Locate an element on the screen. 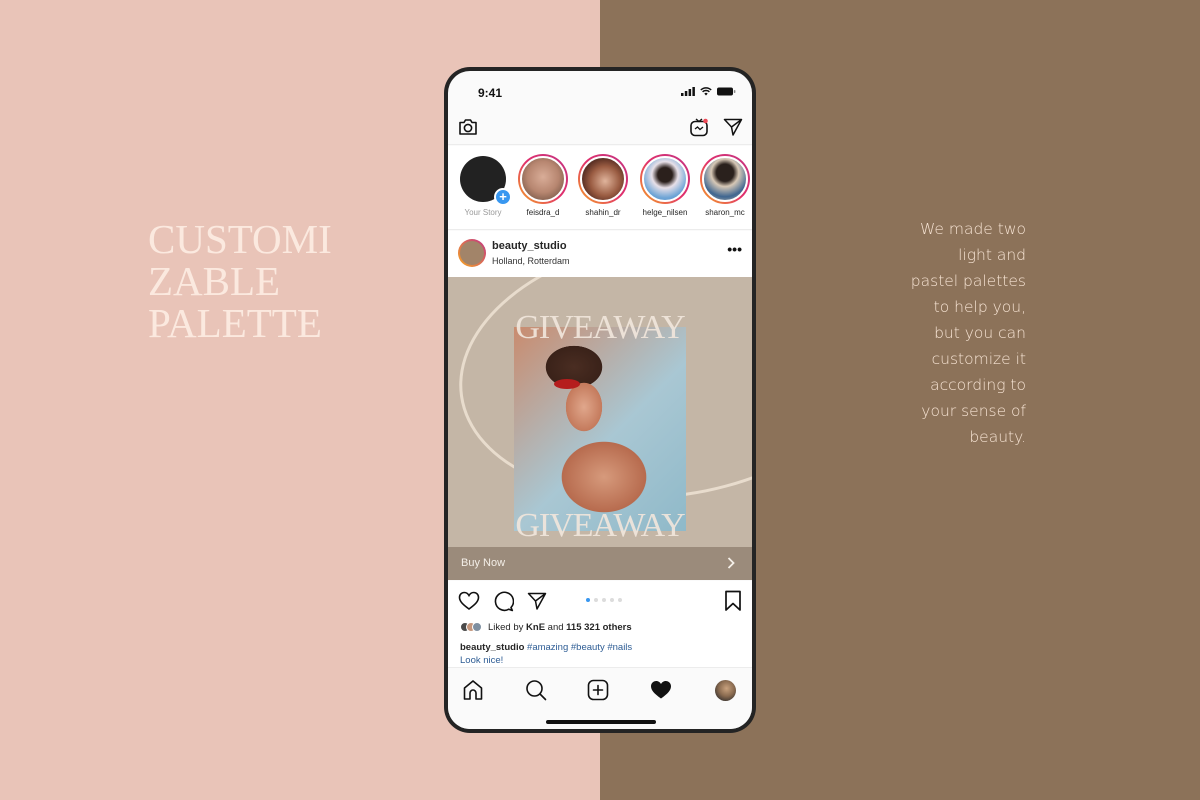 This screenshot has width=1200, height=800. story-label: Your Story is located at coordinates (483, 212).